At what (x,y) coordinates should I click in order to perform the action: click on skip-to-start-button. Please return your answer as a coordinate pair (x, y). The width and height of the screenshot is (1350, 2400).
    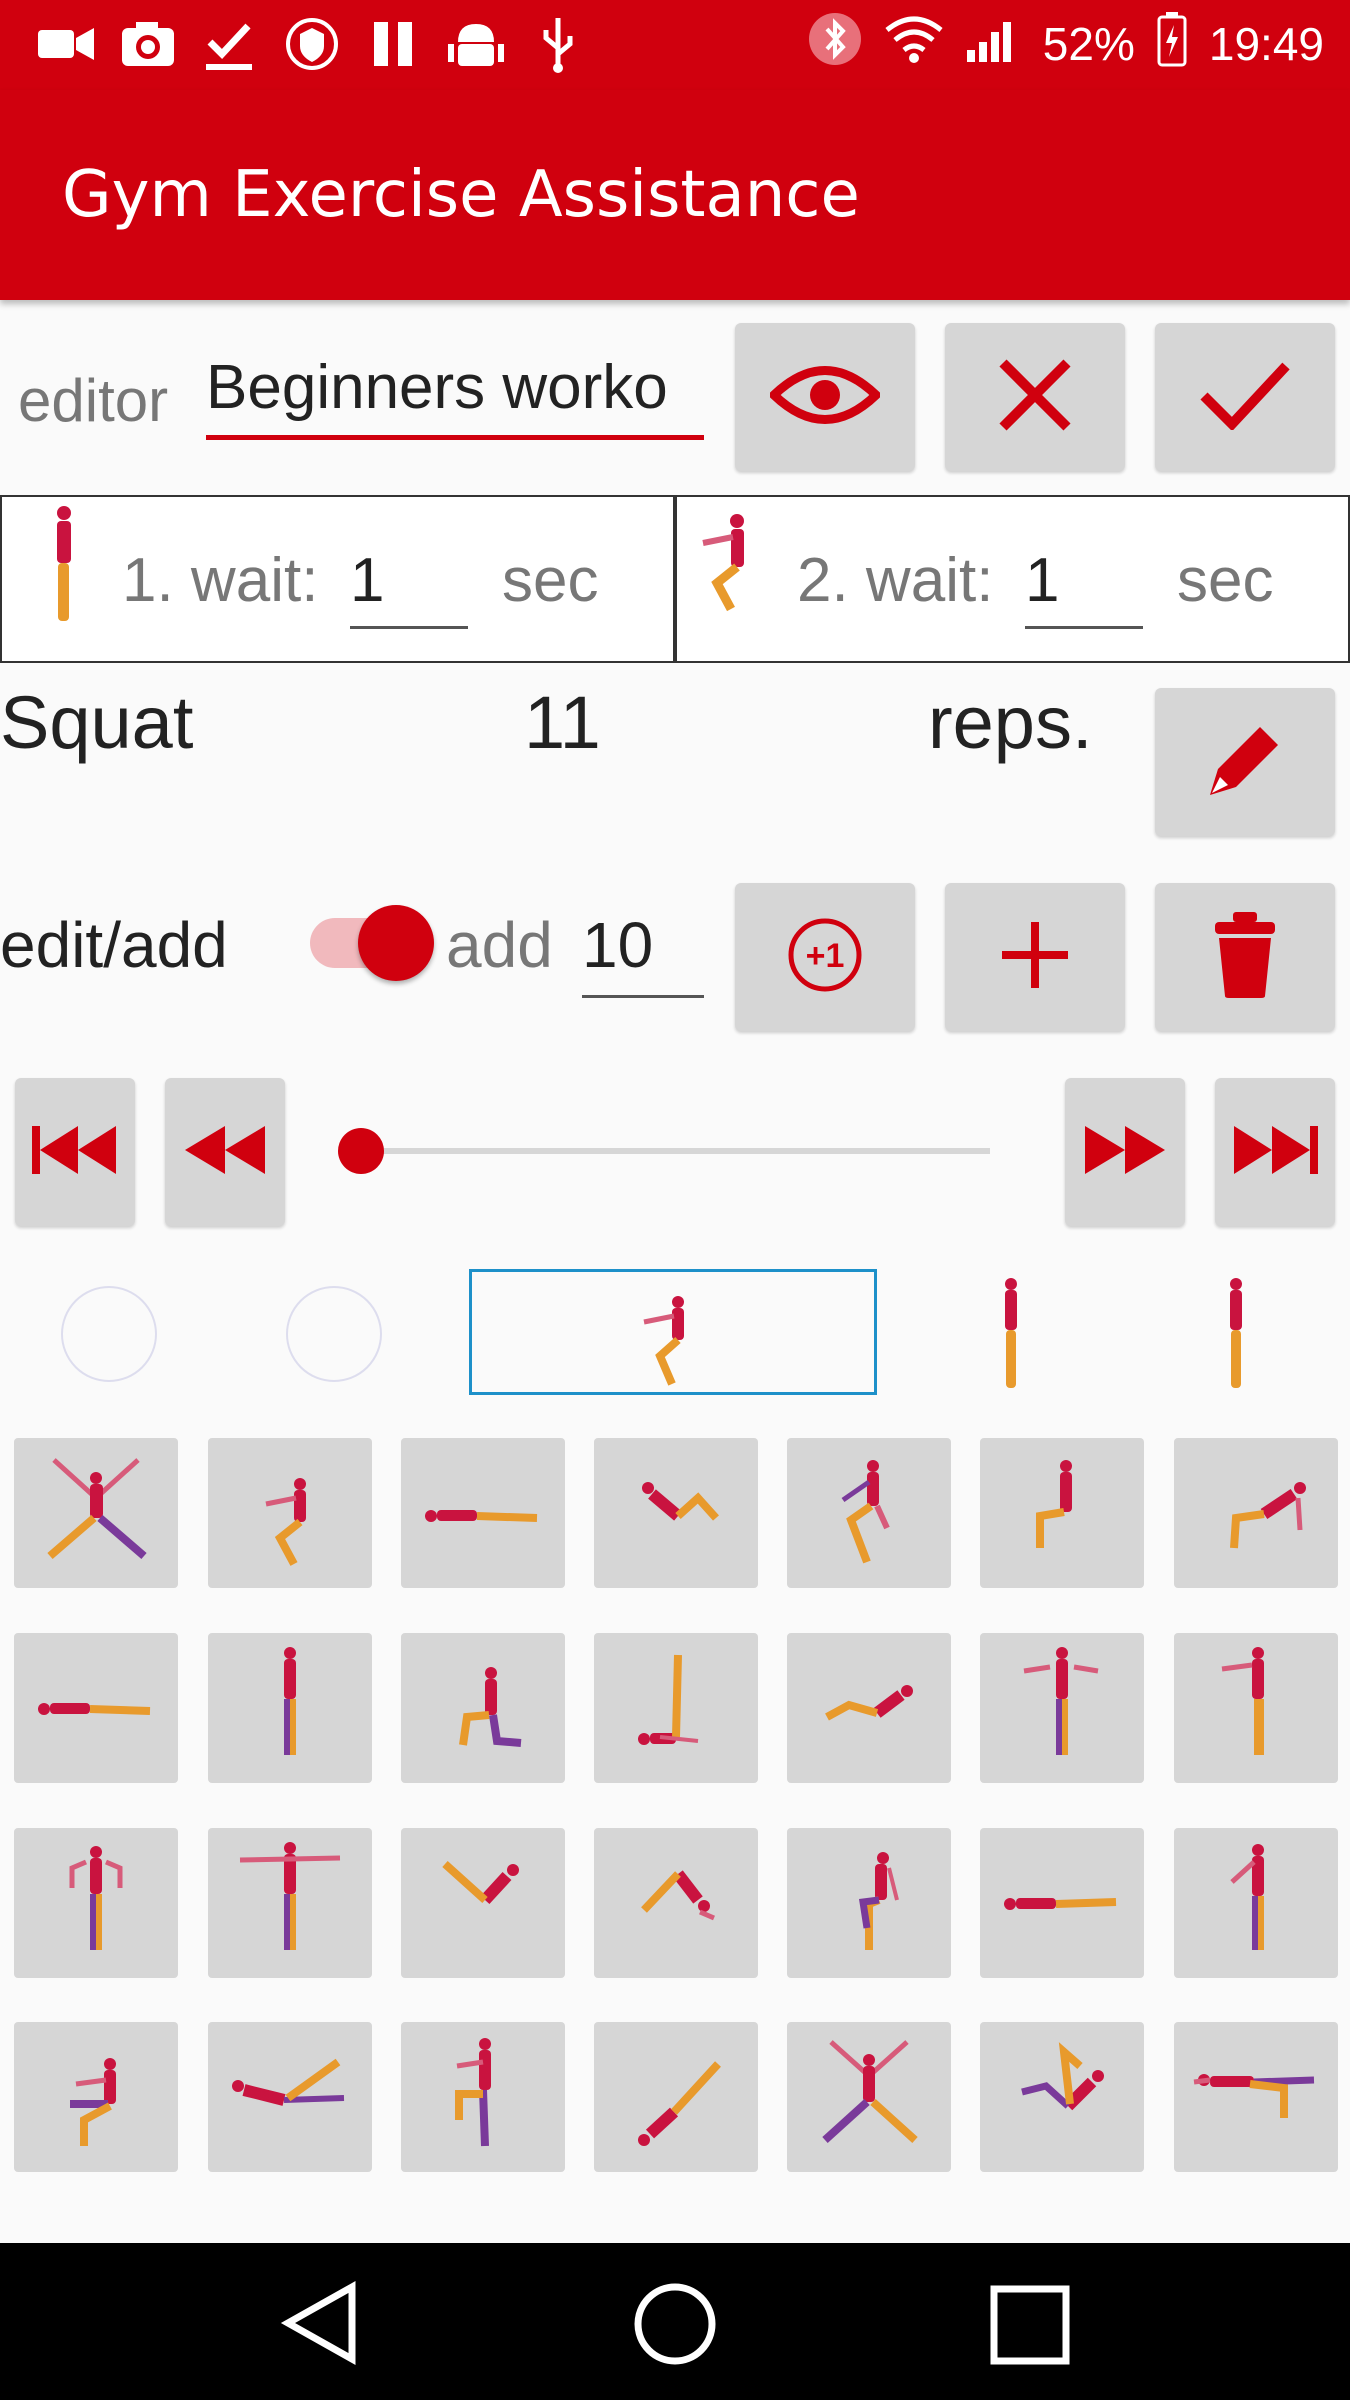
    Looking at the image, I should click on (75, 1152).